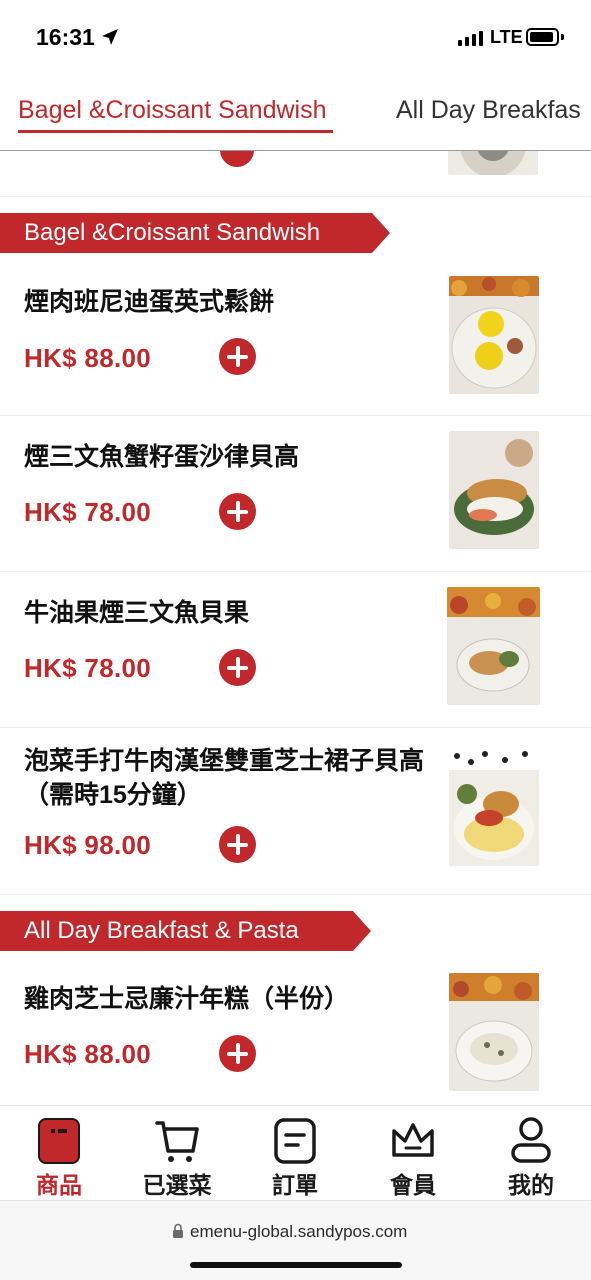 The height and width of the screenshot is (1280, 591). I want to click on bottom-nav: 商品 已選菜 訂單 會員 我的, so click(295, 1152).